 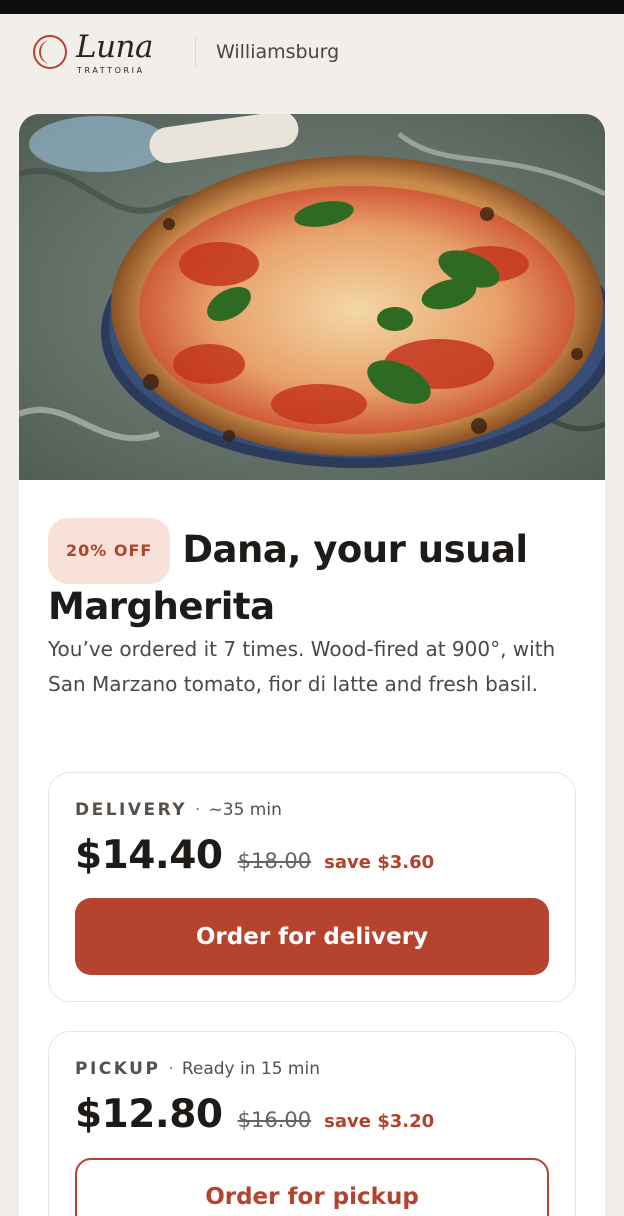 I want to click on pickup-savings: save $3.20, so click(x=379, y=1121).